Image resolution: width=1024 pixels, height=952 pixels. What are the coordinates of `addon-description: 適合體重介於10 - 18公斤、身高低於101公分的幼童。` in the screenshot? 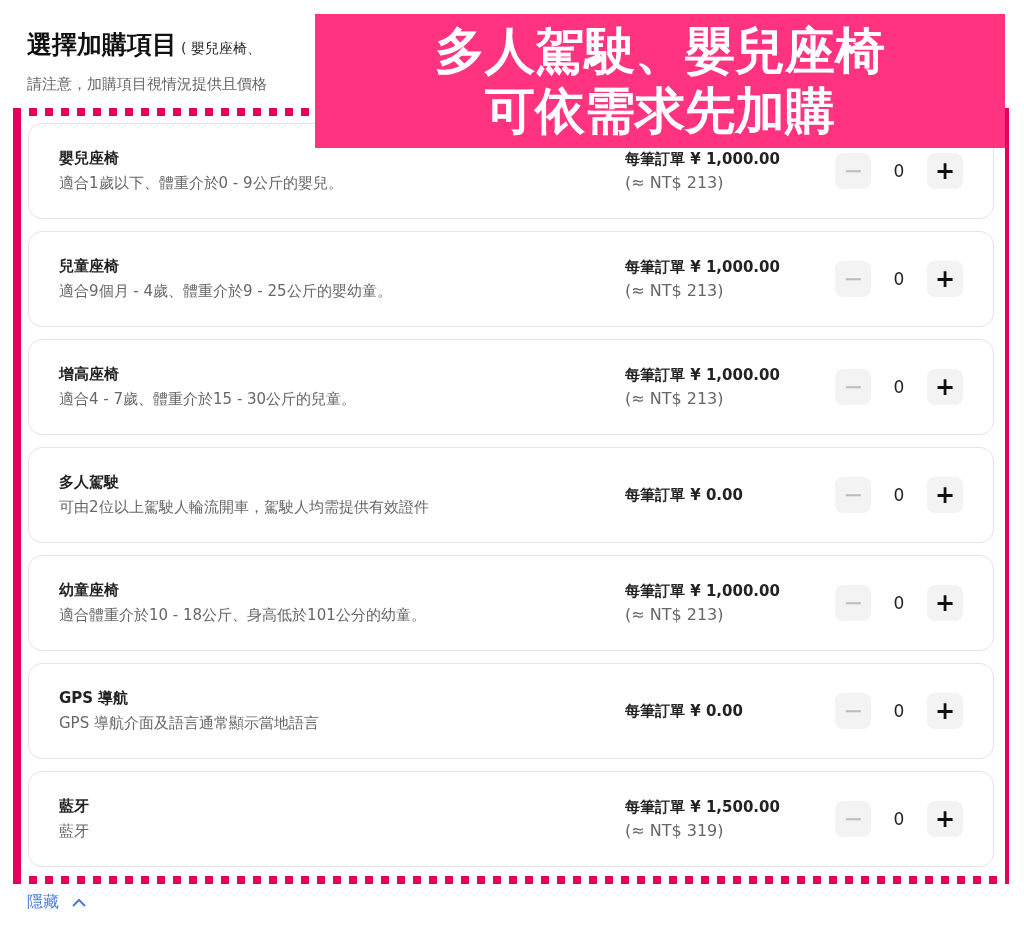 It's located at (243, 615).